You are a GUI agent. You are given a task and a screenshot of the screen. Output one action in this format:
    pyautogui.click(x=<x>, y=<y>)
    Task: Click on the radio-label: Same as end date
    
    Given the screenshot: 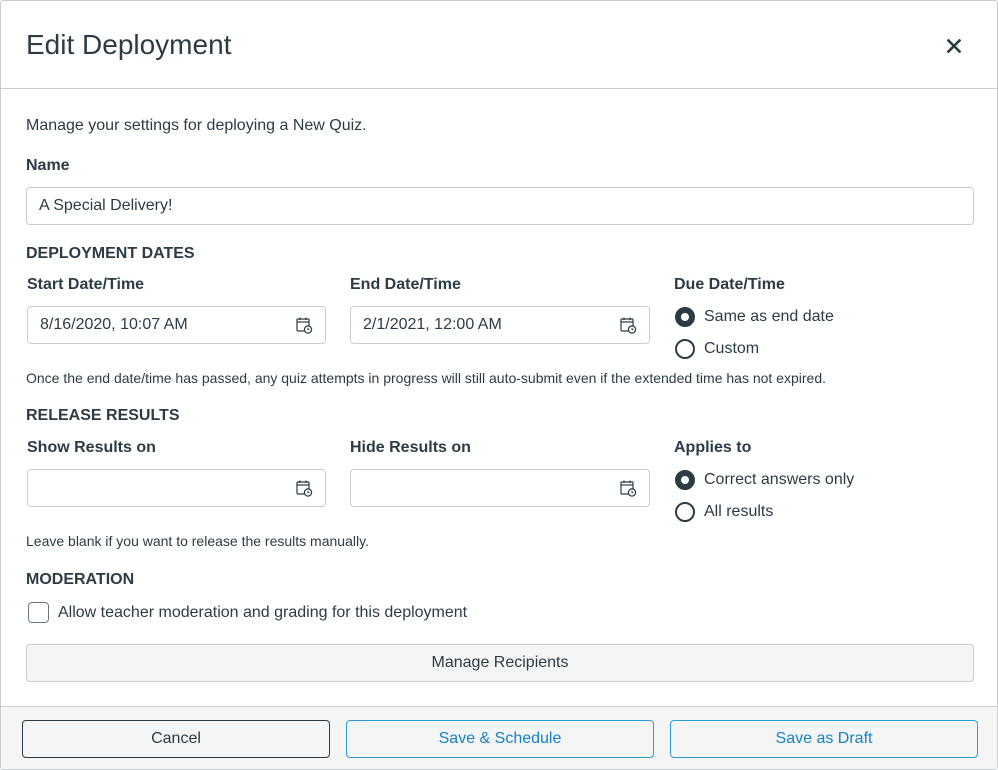 What is the action you would take?
    pyautogui.click(x=769, y=316)
    